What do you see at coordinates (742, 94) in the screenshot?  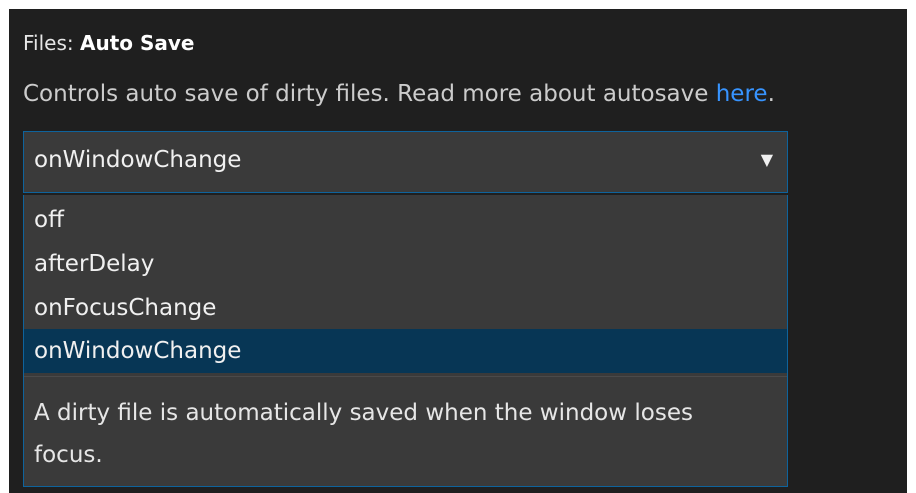 I see `read-more-link: here` at bounding box center [742, 94].